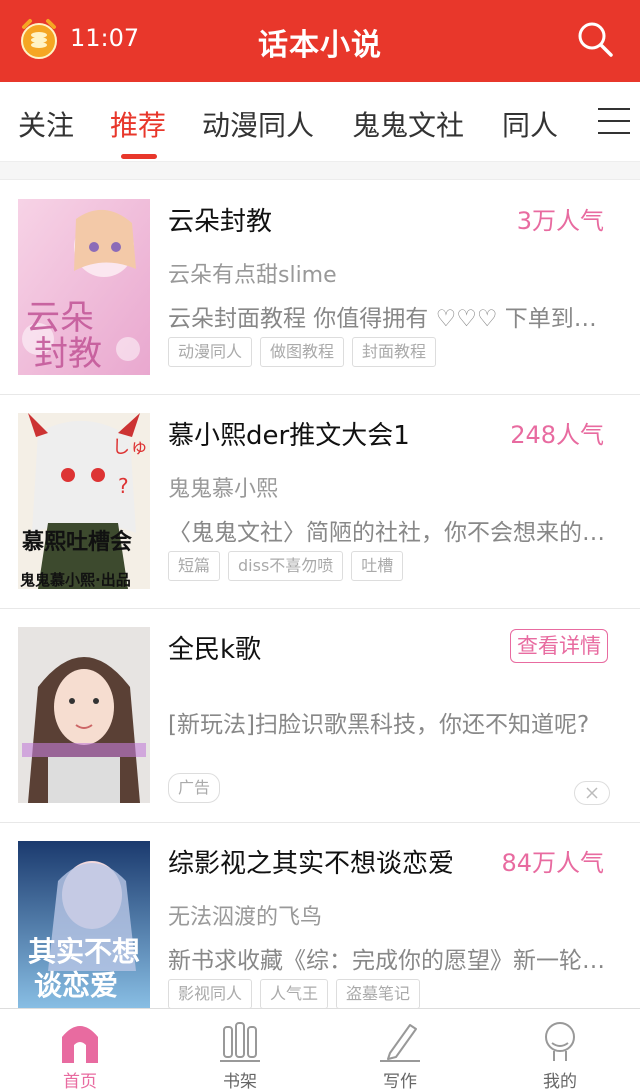  What do you see at coordinates (84, 929) in the screenshot?
I see `book-cover: 其实不想 谈恋爱` at bounding box center [84, 929].